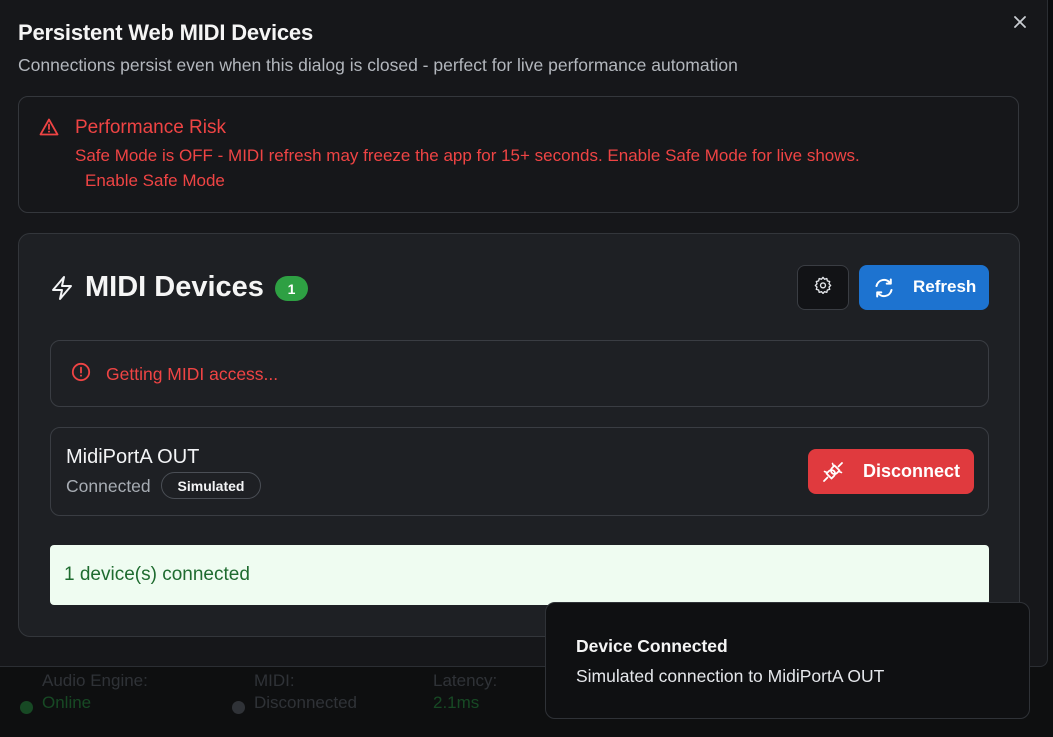 The height and width of the screenshot is (737, 1053). What do you see at coordinates (211, 485) in the screenshot?
I see `simulated-badge: Simulated` at bounding box center [211, 485].